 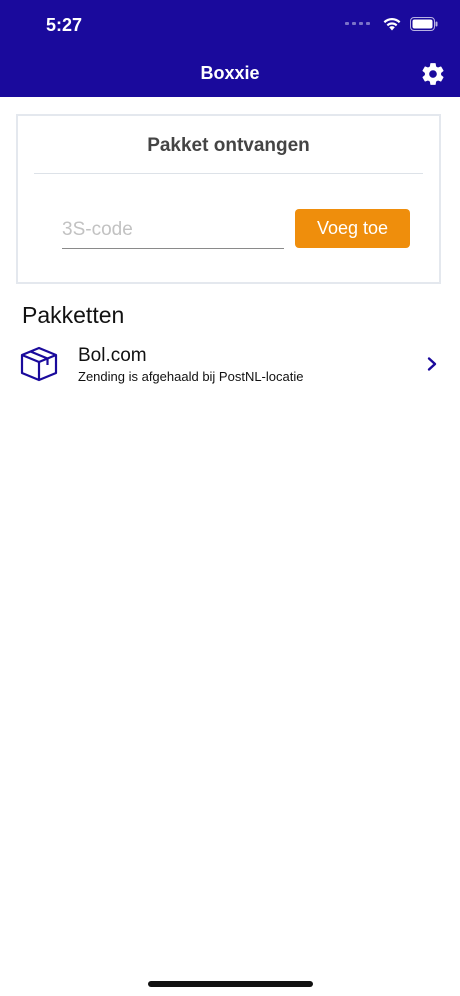 What do you see at coordinates (357, 23) in the screenshot?
I see `cellular-signal-icon` at bounding box center [357, 23].